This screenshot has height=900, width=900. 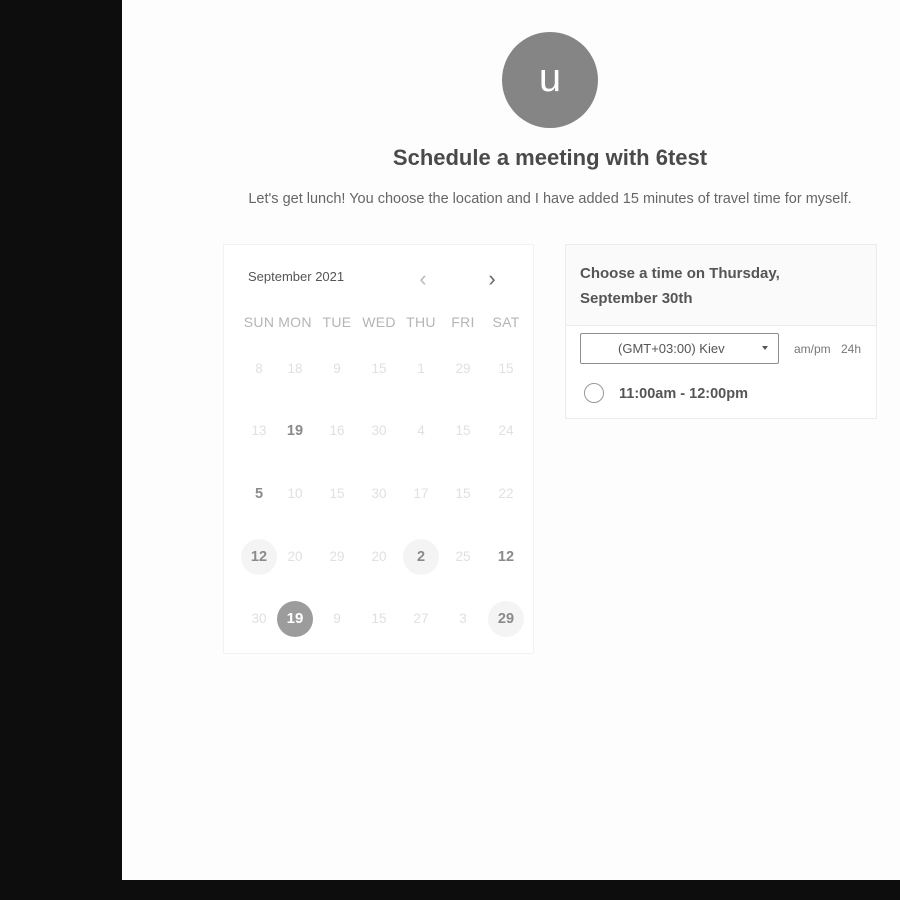 I want to click on calendar-day: 3, so click(x=463, y=618).